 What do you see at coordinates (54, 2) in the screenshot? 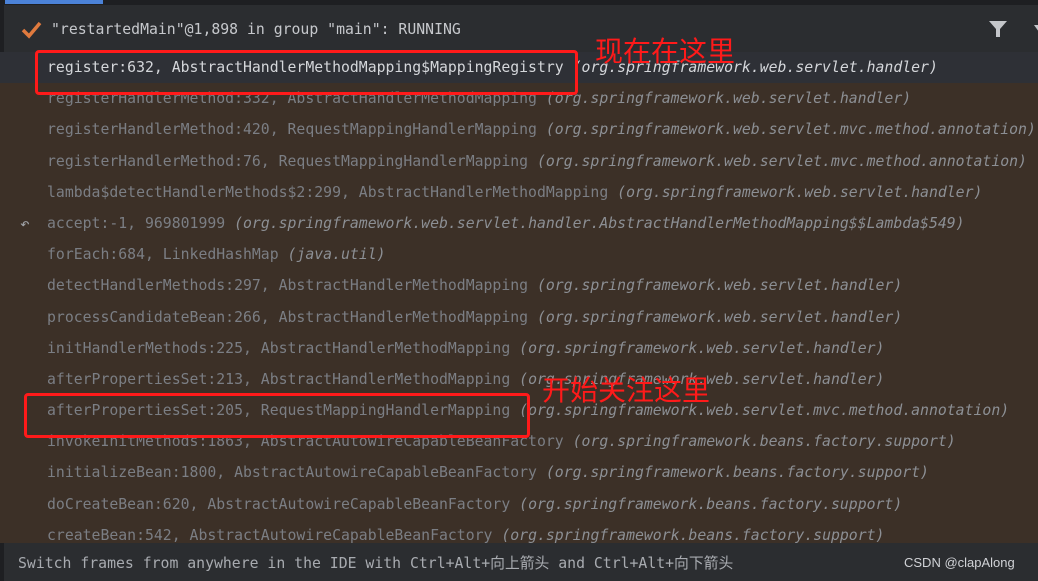
I see `active-tab-indicator` at bounding box center [54, 2].